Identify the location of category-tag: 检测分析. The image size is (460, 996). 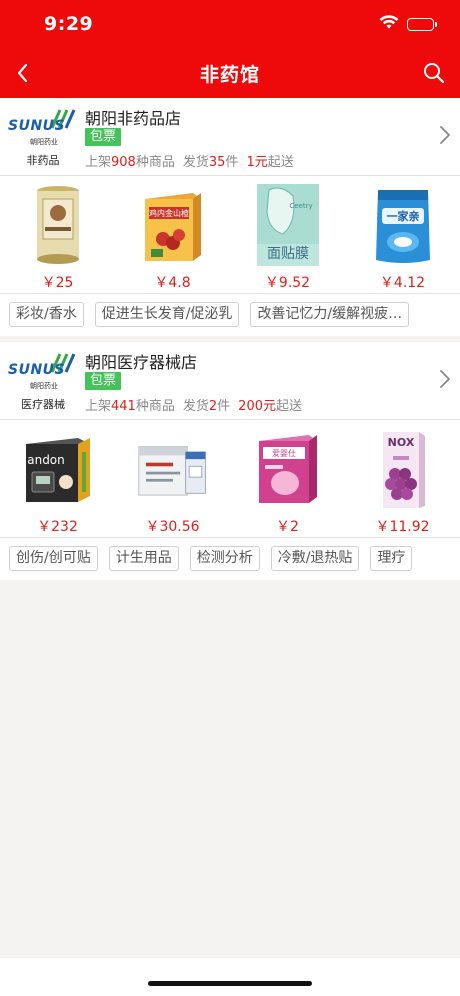
(224, 558).